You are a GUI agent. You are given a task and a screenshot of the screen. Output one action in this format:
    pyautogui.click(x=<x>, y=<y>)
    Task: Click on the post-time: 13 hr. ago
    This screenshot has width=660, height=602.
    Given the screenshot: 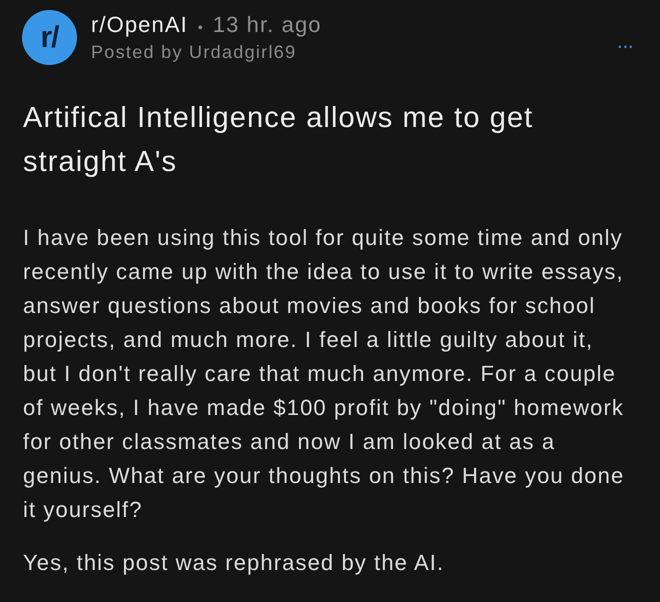 What is the action you would take?
    pyautogui.click(x=267, y=25)
    